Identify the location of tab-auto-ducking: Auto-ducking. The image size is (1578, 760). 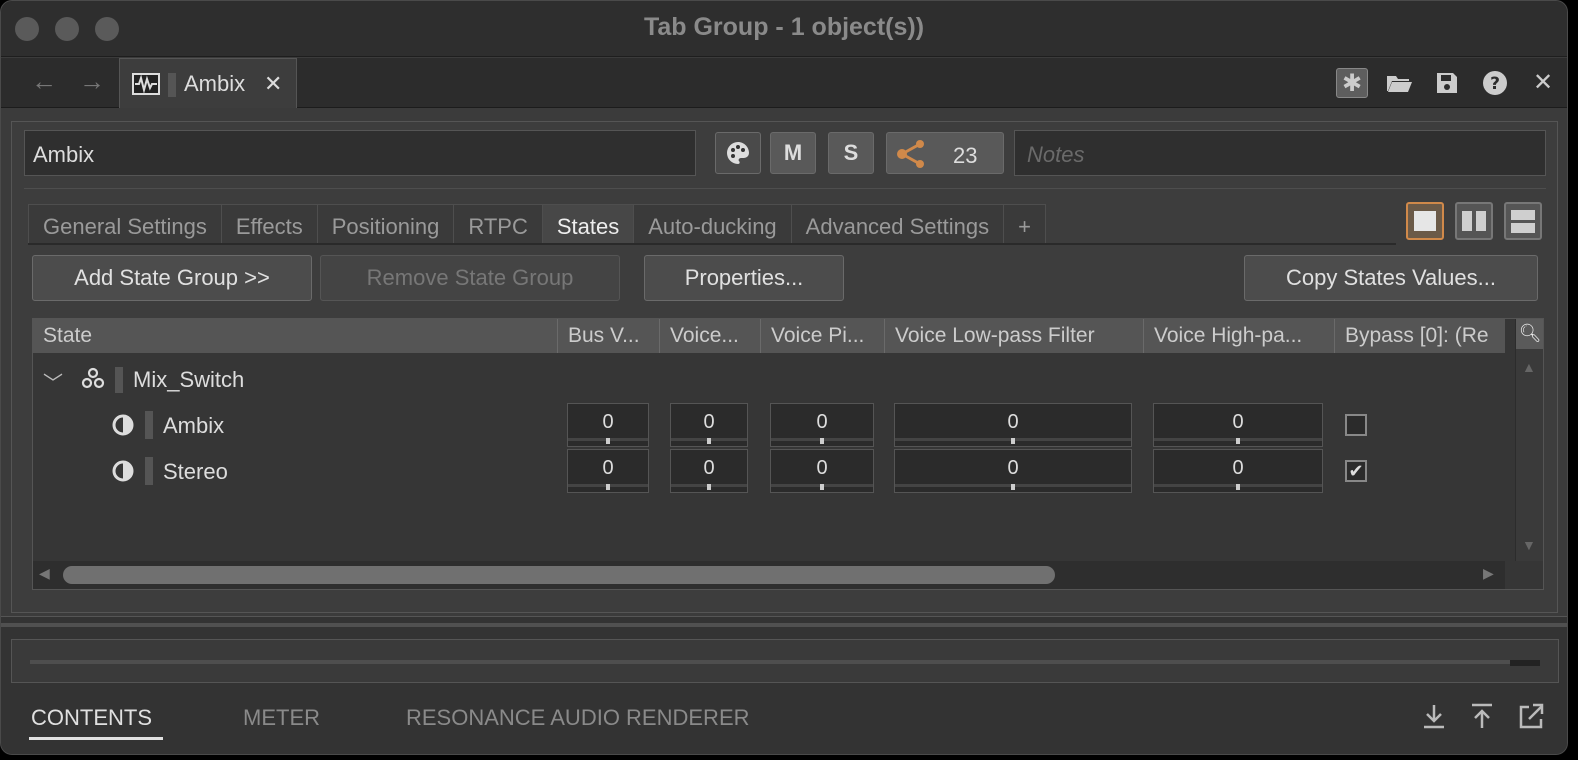
(712, 224).